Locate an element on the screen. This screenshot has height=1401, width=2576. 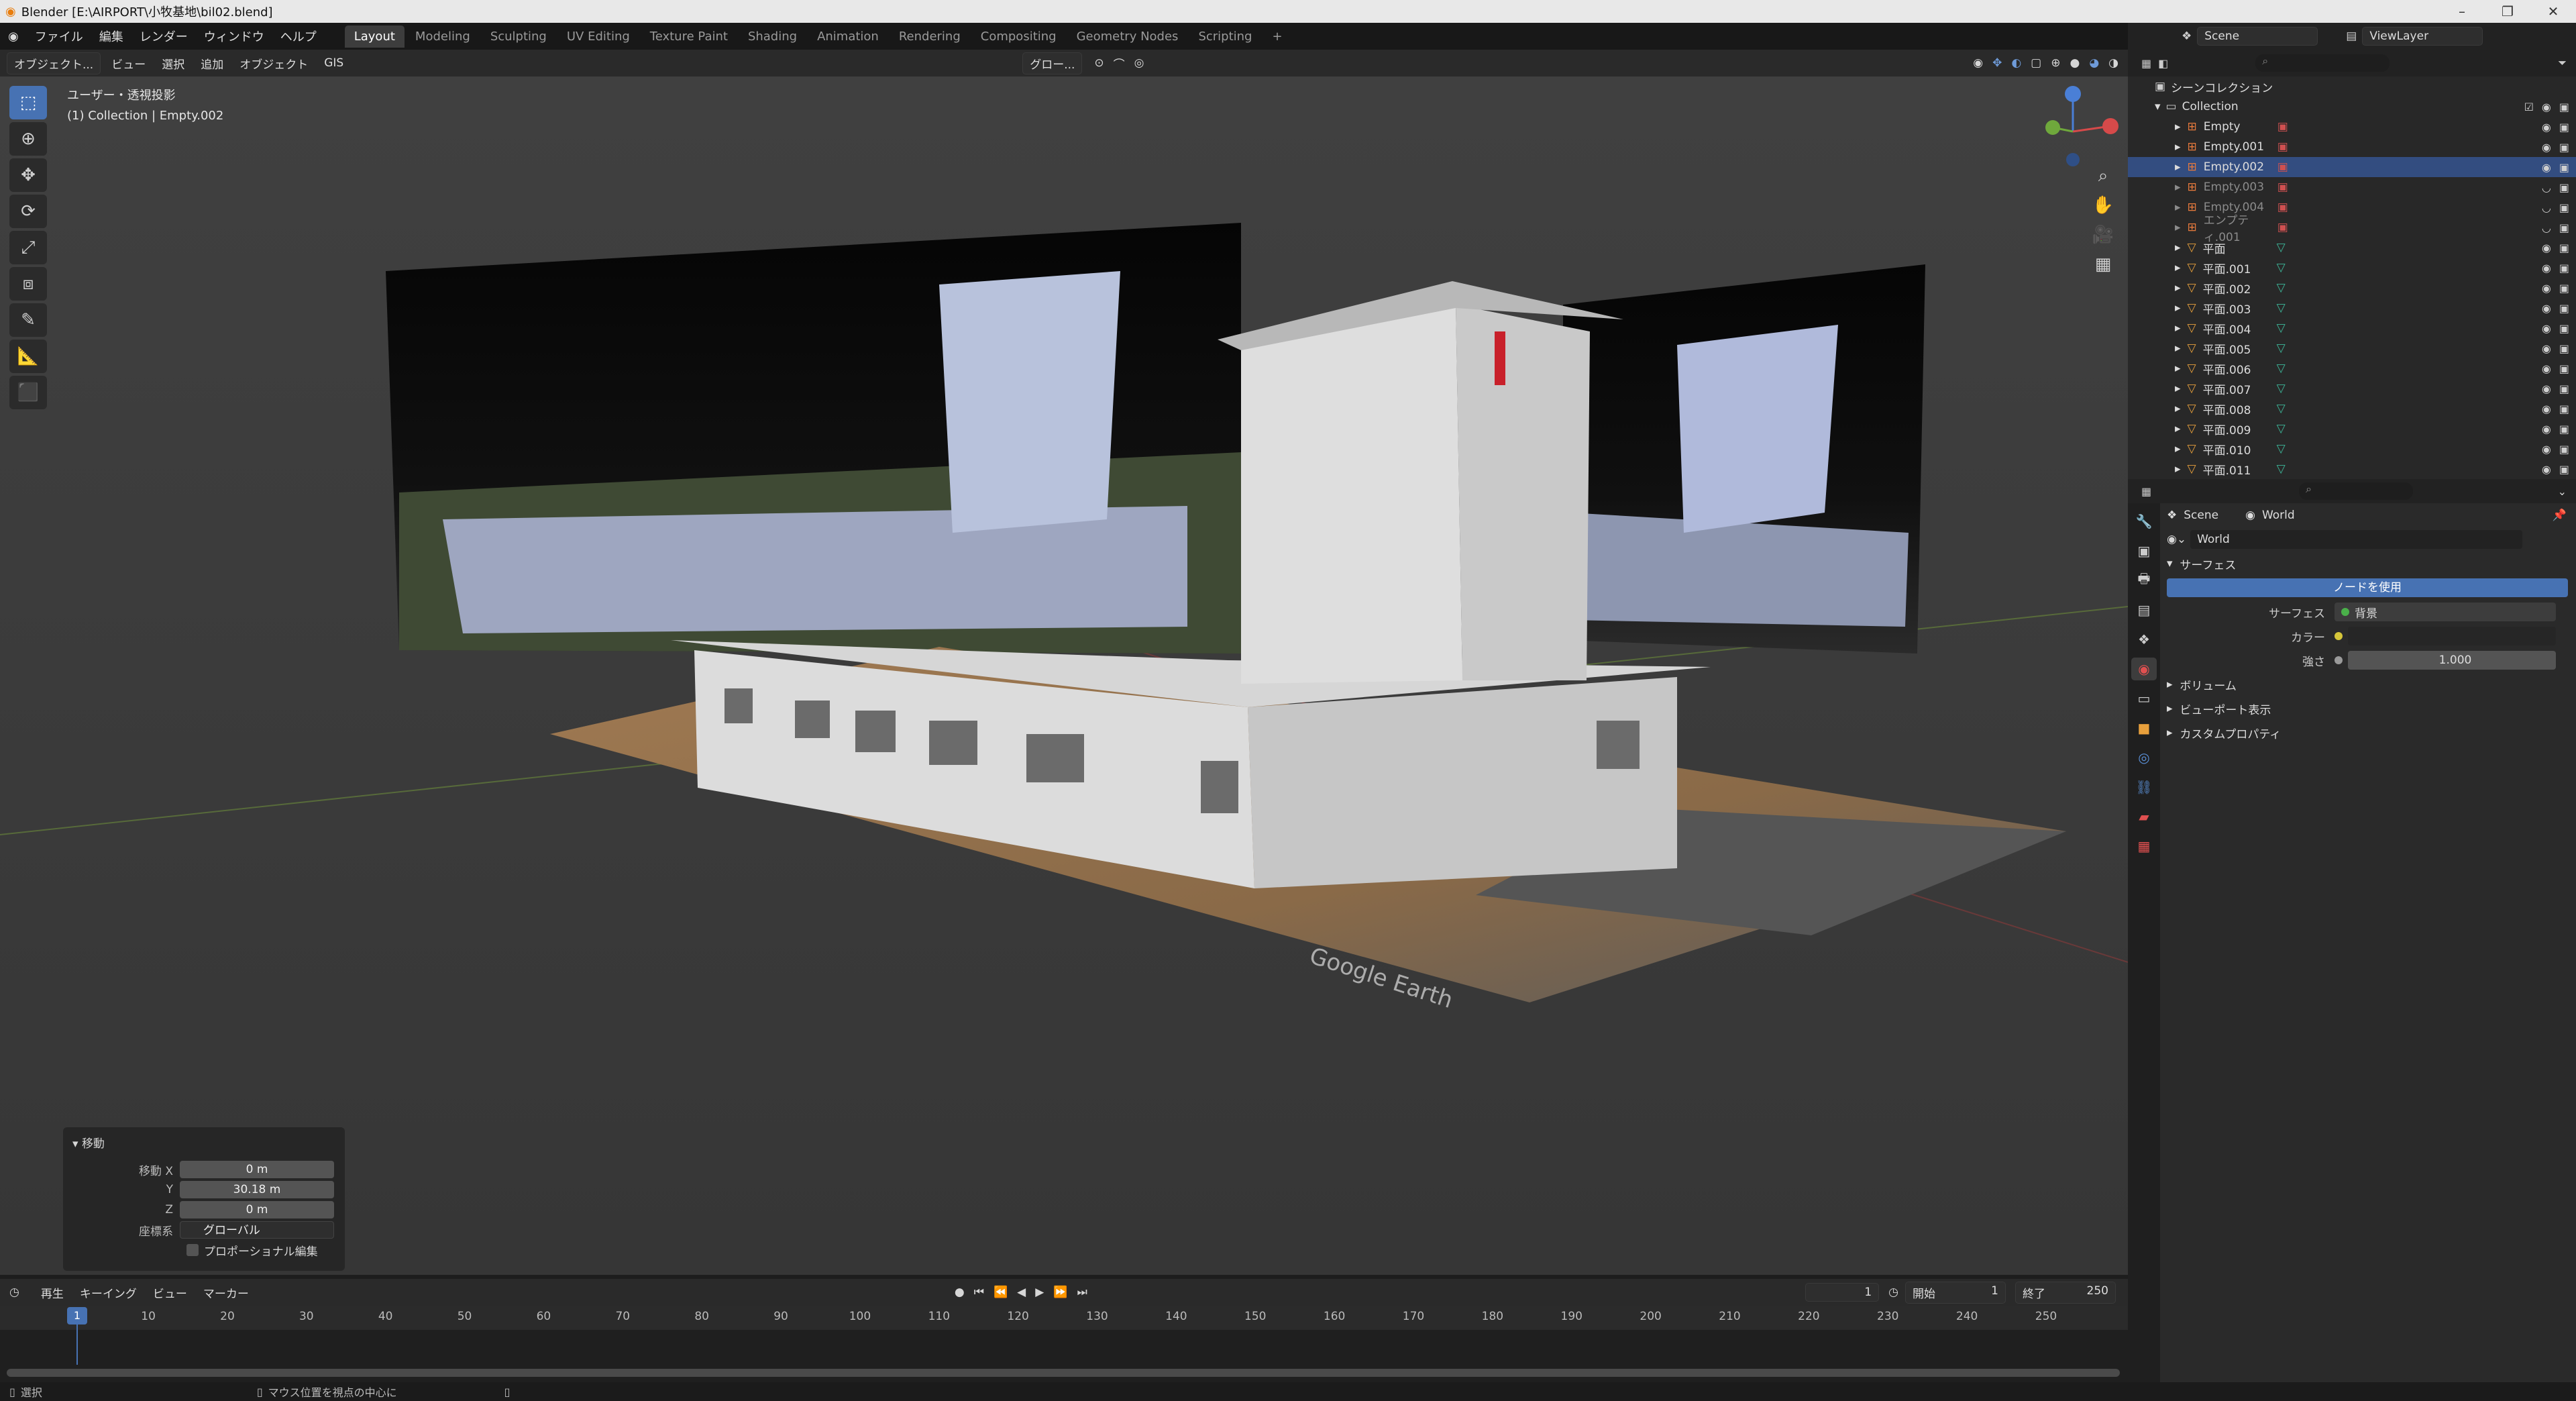
outliner-item: ▸ ⊞ Empty.002 ▣ ◉ ▣ is located at coordinates (2352, 167).